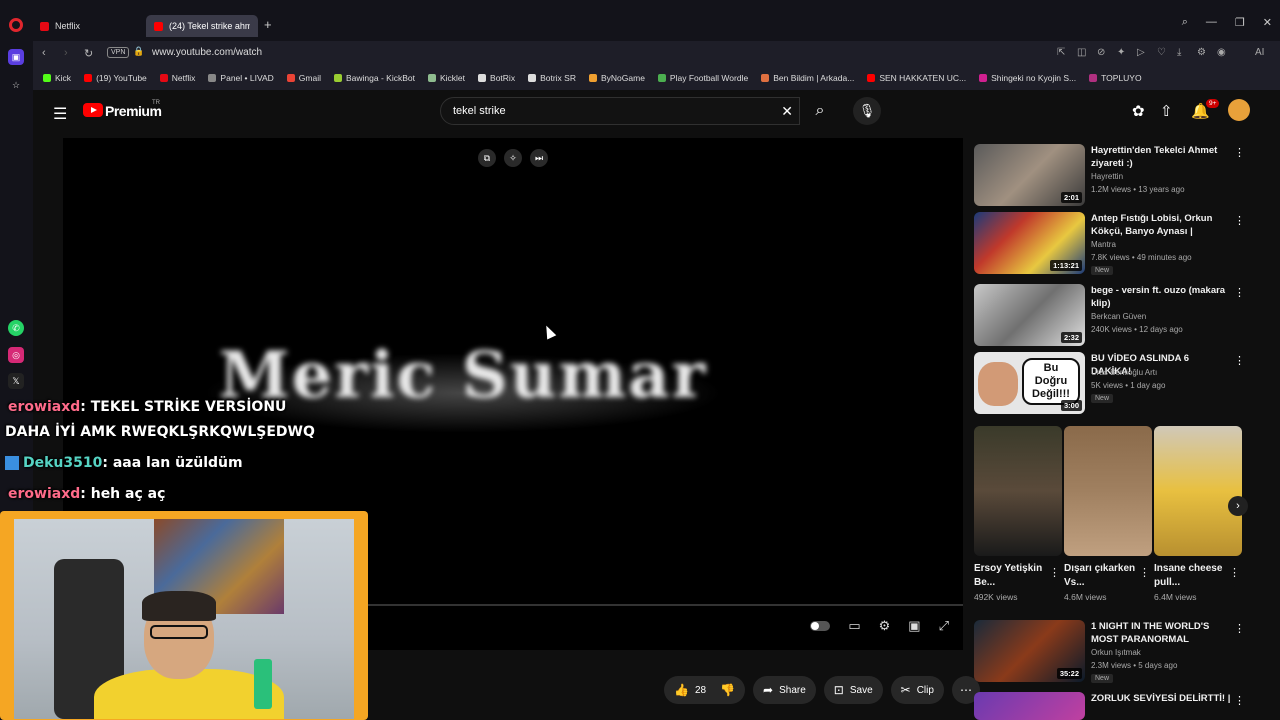 The width and height of the screenshot is (1280, 720). What do you see at coordinates (1166, 111) in the screenshot?
I see `upload-icon: ⇧` at bounding box center [1166, 111].